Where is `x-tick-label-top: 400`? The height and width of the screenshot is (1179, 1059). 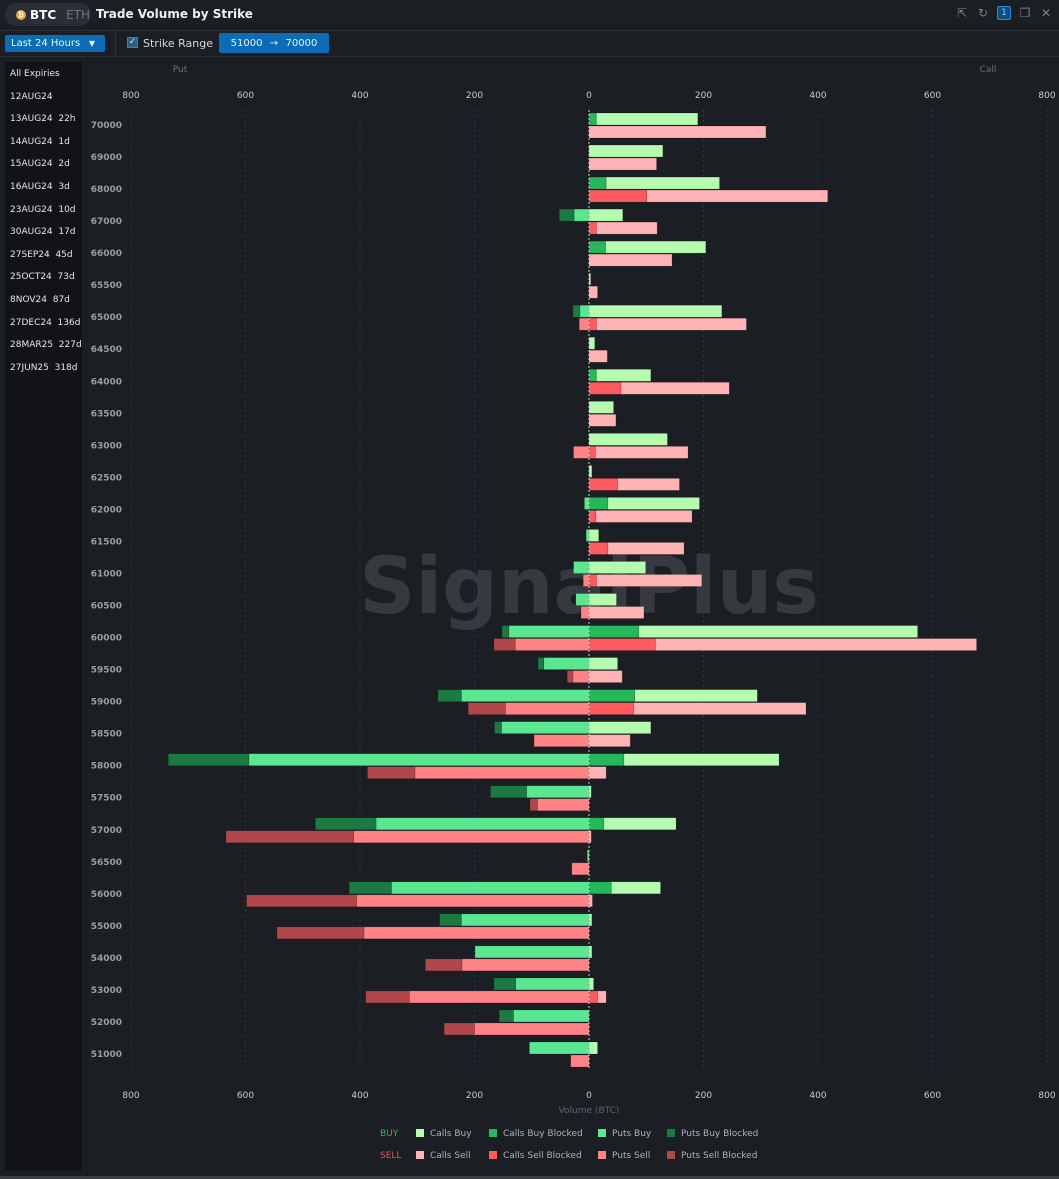
x-tick-label-top: 400 is located at coordinates (817, 96).